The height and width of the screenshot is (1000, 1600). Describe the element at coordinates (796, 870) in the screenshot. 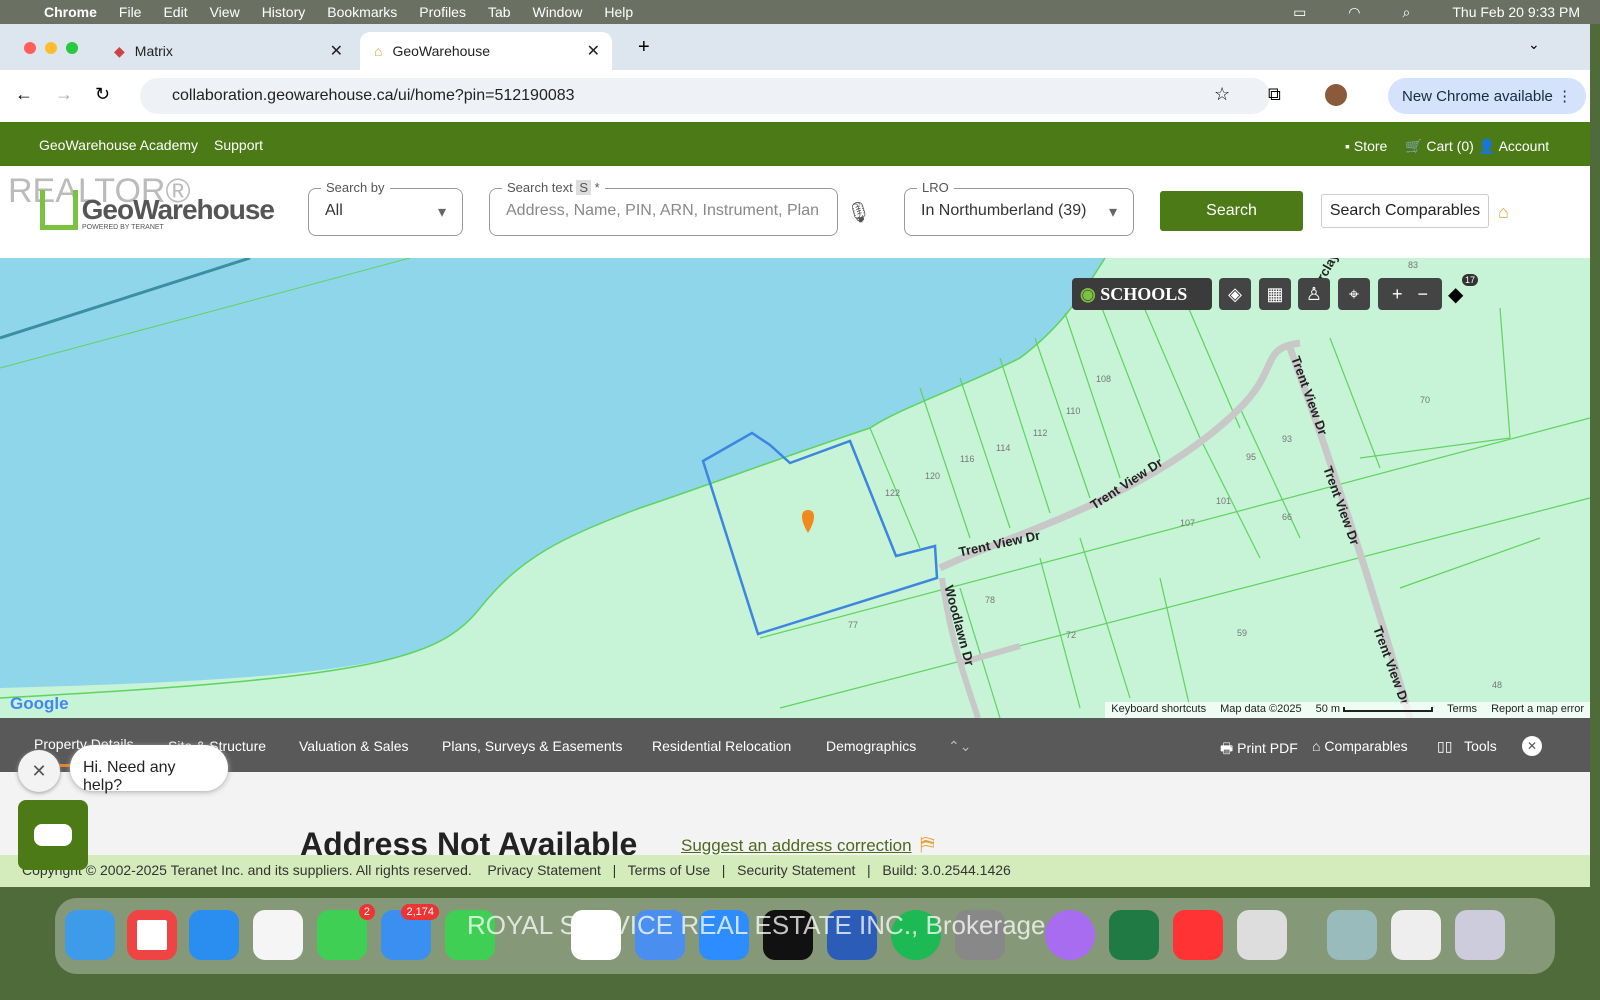

I see `security-link: Security Statement` at that location.